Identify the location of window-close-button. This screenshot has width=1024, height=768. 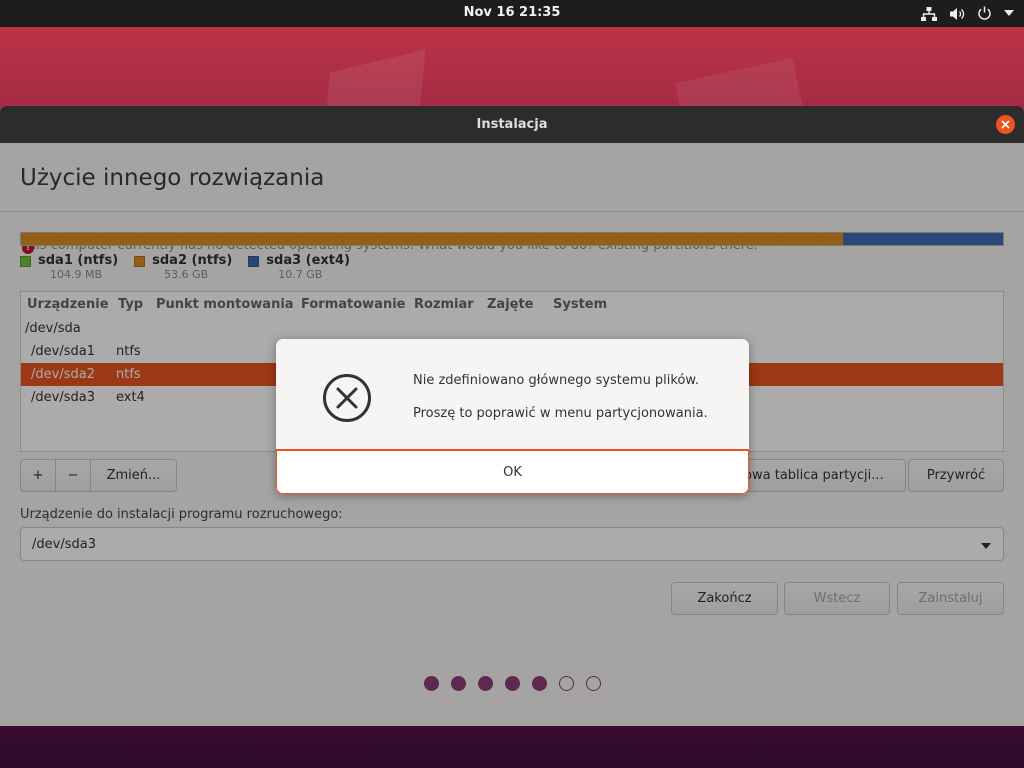
(1005, 124).